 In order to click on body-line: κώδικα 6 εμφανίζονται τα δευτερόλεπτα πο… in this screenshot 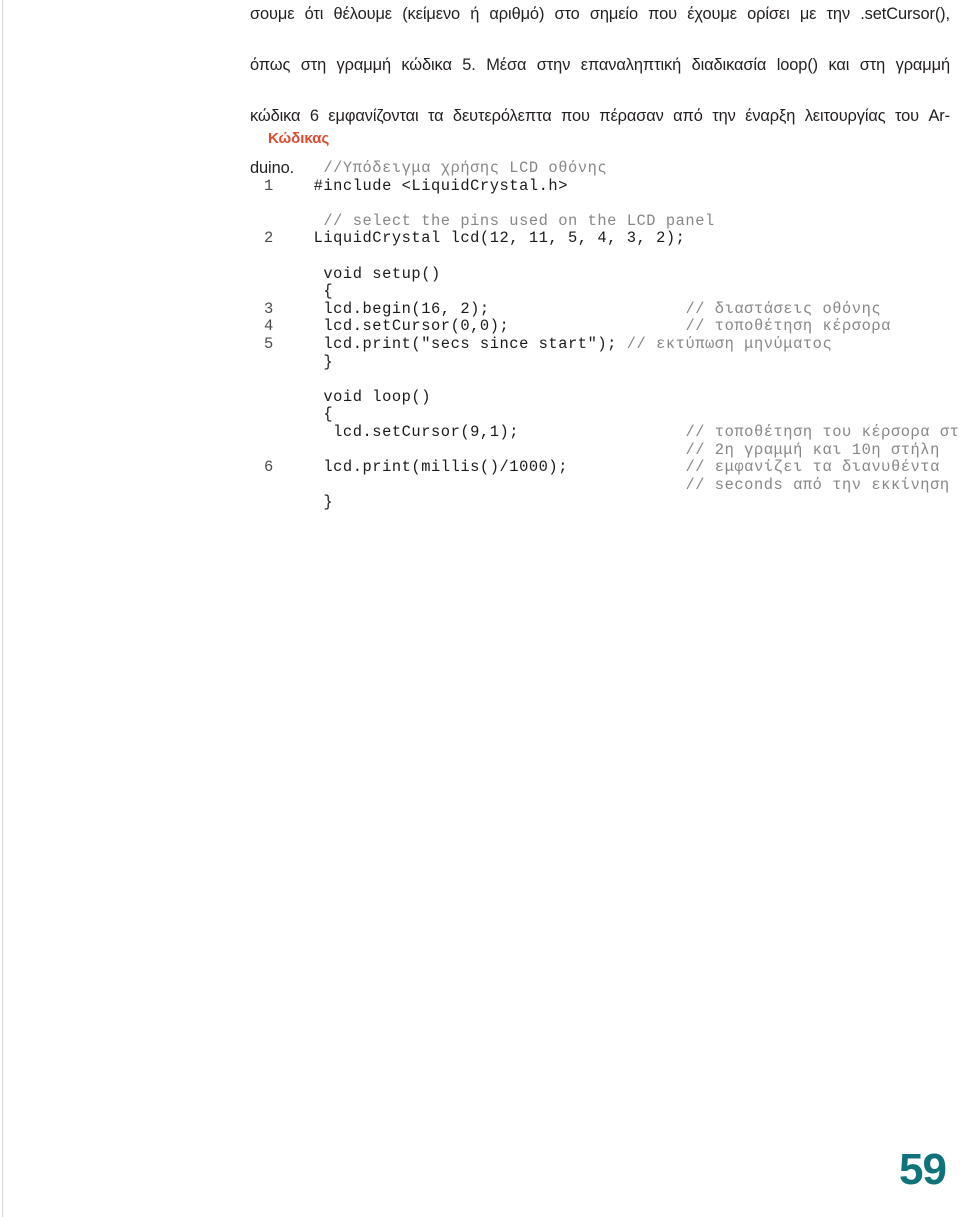, I will do `click(600, 116)`.